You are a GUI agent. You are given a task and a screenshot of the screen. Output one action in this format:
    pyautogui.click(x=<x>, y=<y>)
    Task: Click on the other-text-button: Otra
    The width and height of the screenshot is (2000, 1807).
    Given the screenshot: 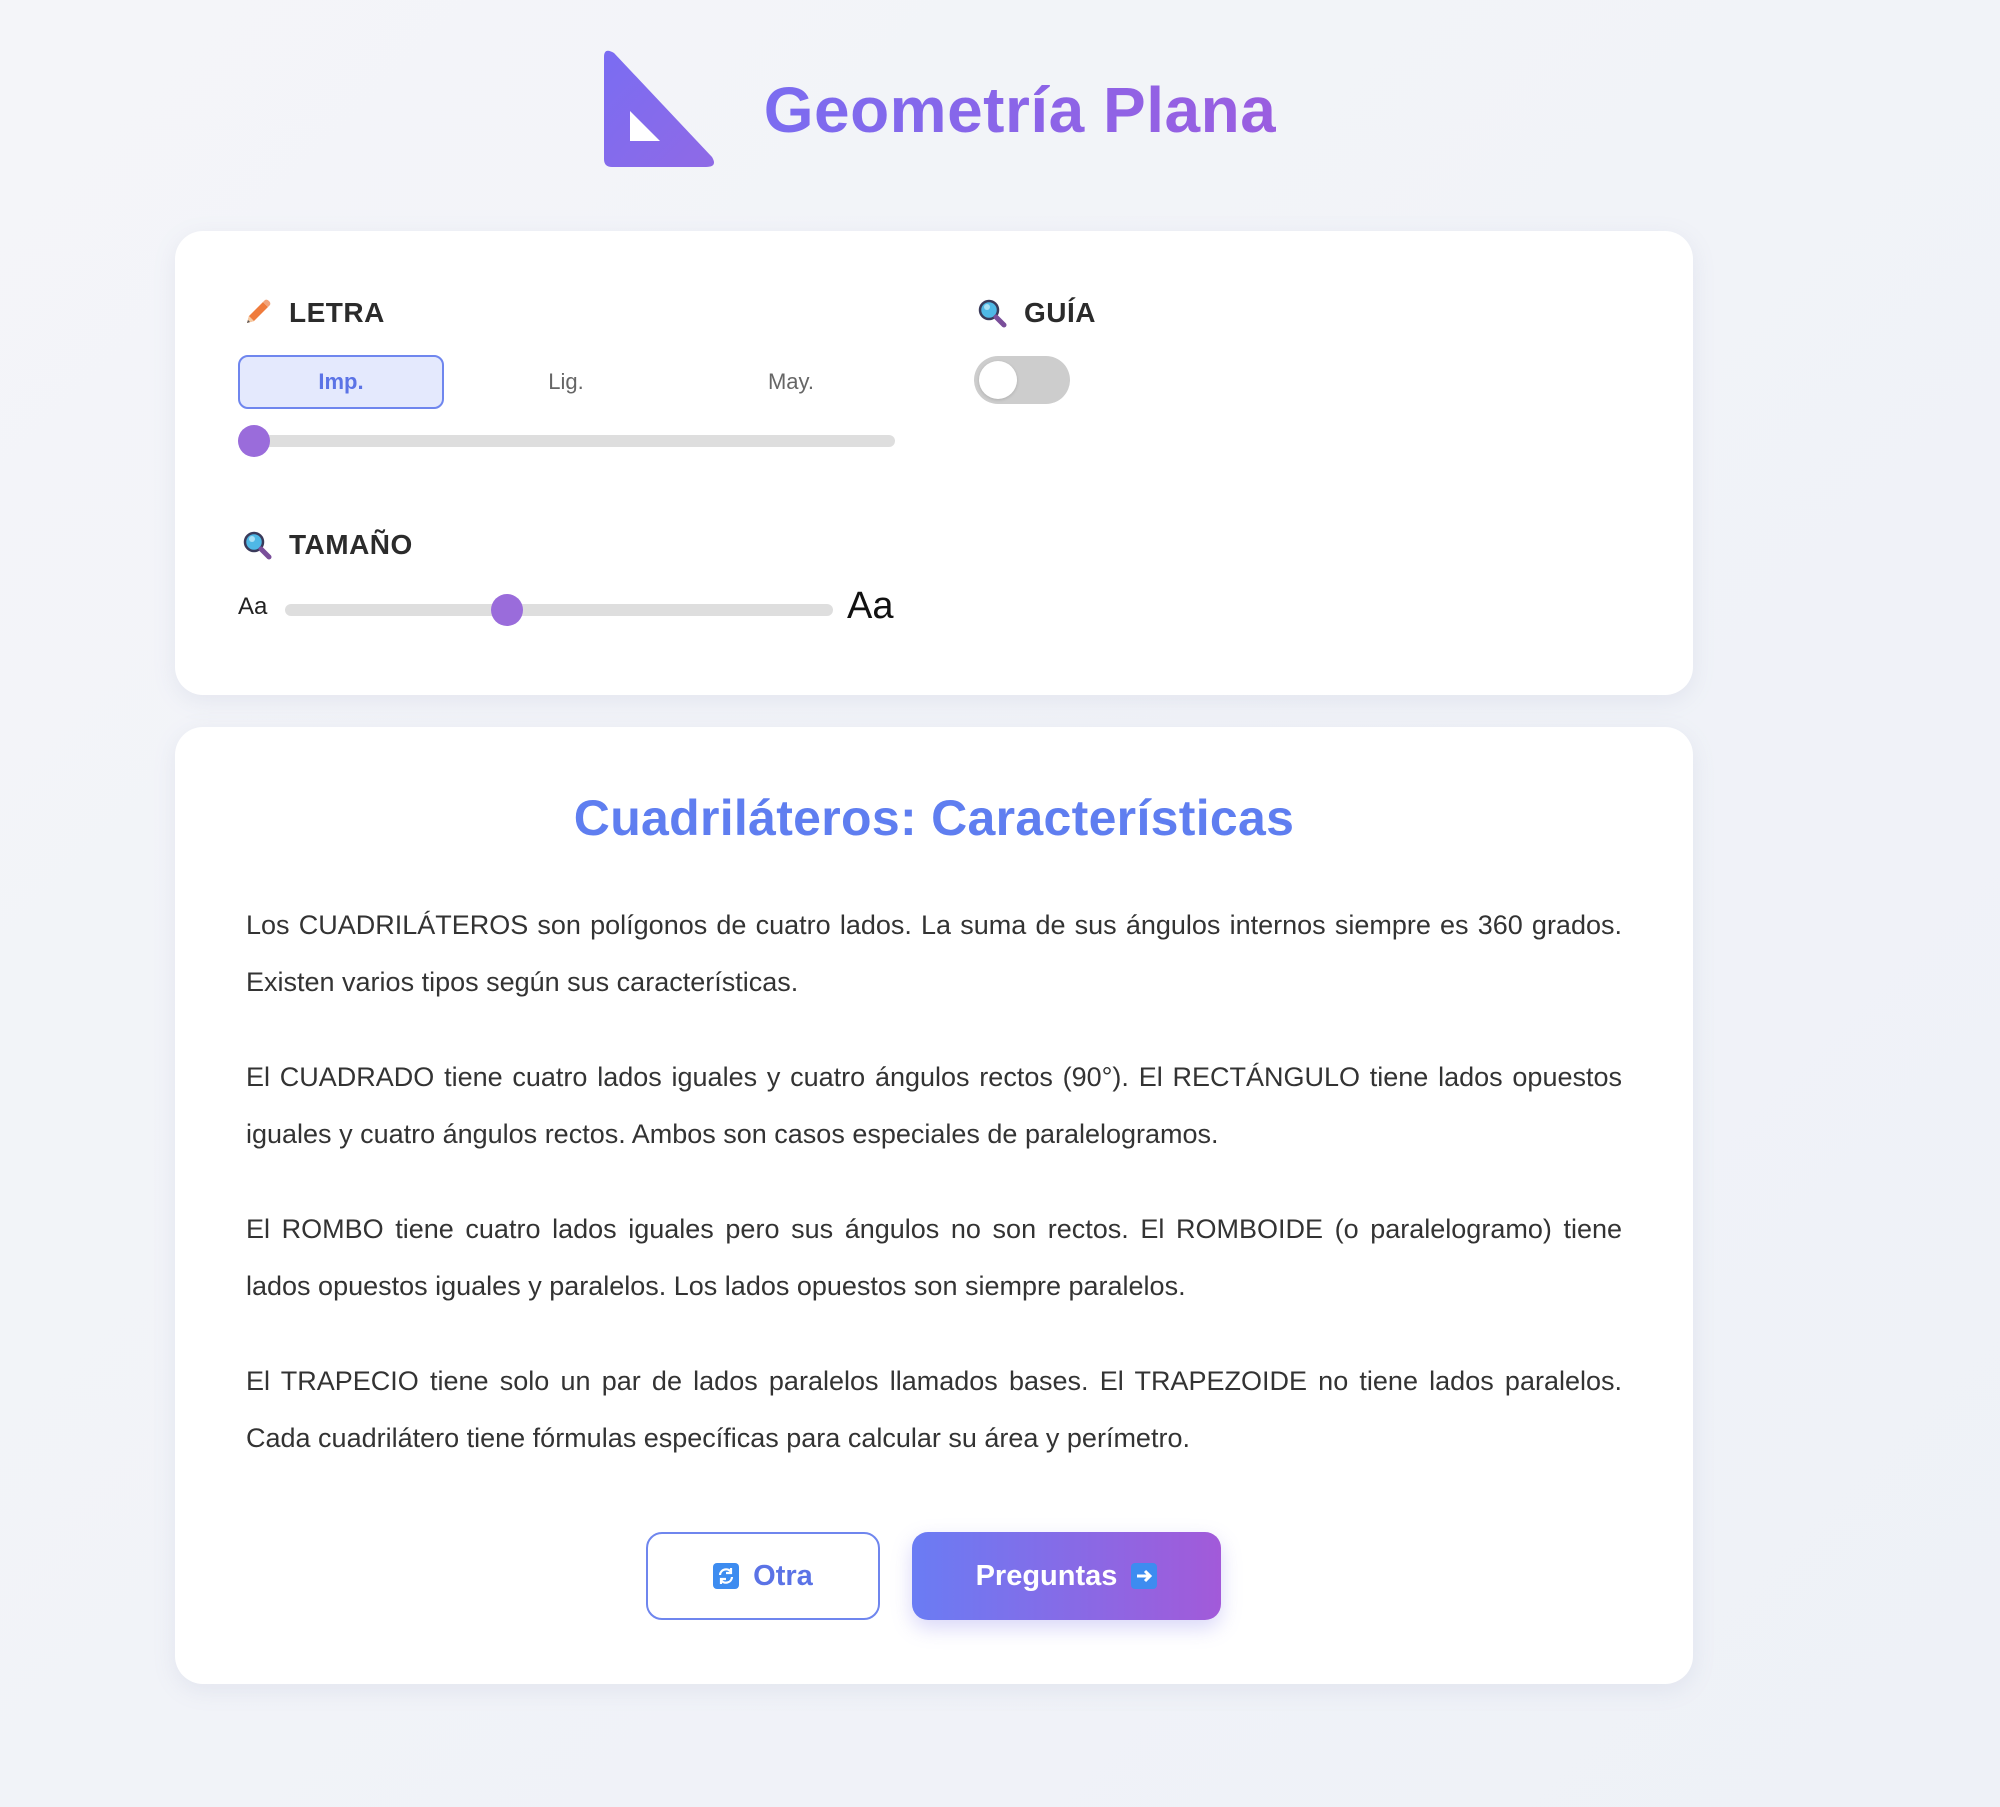 What is the action you would take?
    pyautogui.click(x=763, y=1576)
    